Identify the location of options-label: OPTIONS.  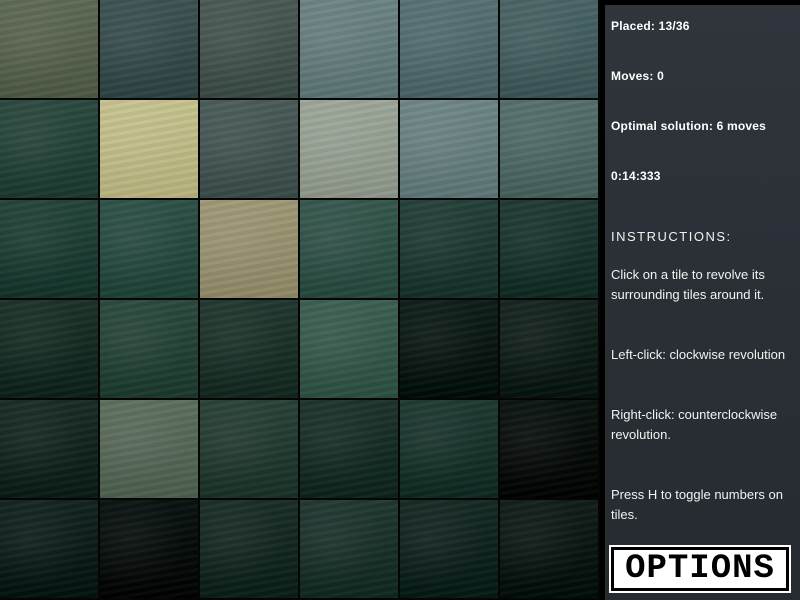
(700, 569).